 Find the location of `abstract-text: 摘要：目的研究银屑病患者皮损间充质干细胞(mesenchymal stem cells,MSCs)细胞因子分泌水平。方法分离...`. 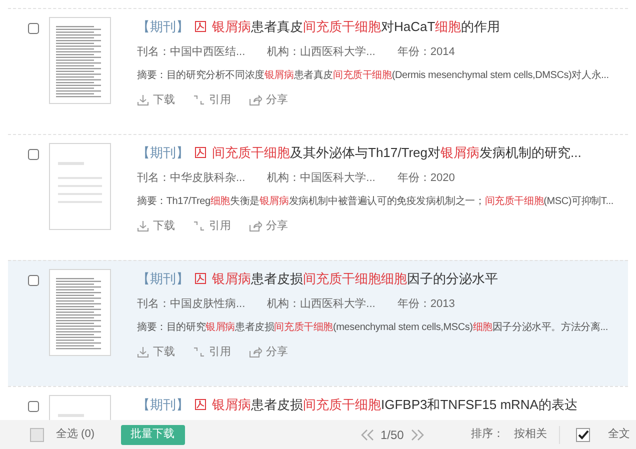

abstract-text: 摘要：目的研究银屑病患者皮损间充质干细胞(mesenchymal stem cells,MSCs)细胞因子分泌水平。方法分离... is located at coordinates (372, 327).